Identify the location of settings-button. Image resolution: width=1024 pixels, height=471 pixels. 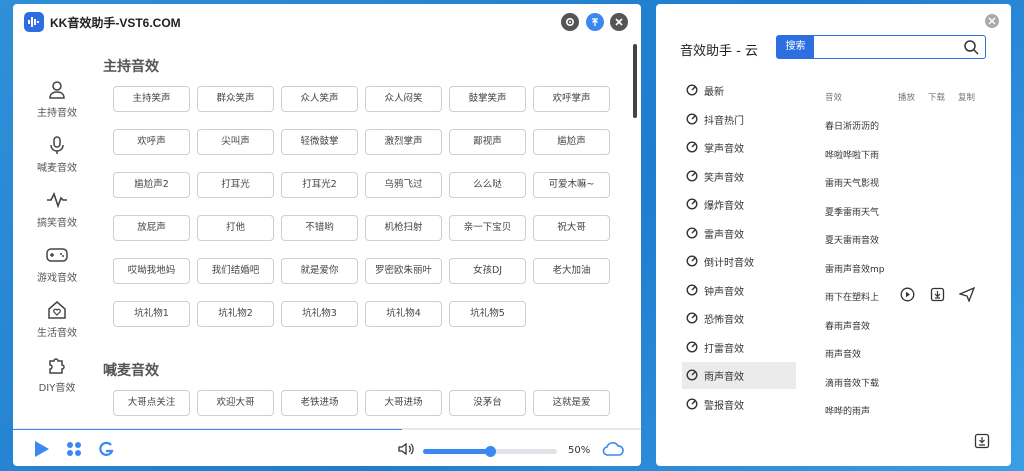
(570, 22).